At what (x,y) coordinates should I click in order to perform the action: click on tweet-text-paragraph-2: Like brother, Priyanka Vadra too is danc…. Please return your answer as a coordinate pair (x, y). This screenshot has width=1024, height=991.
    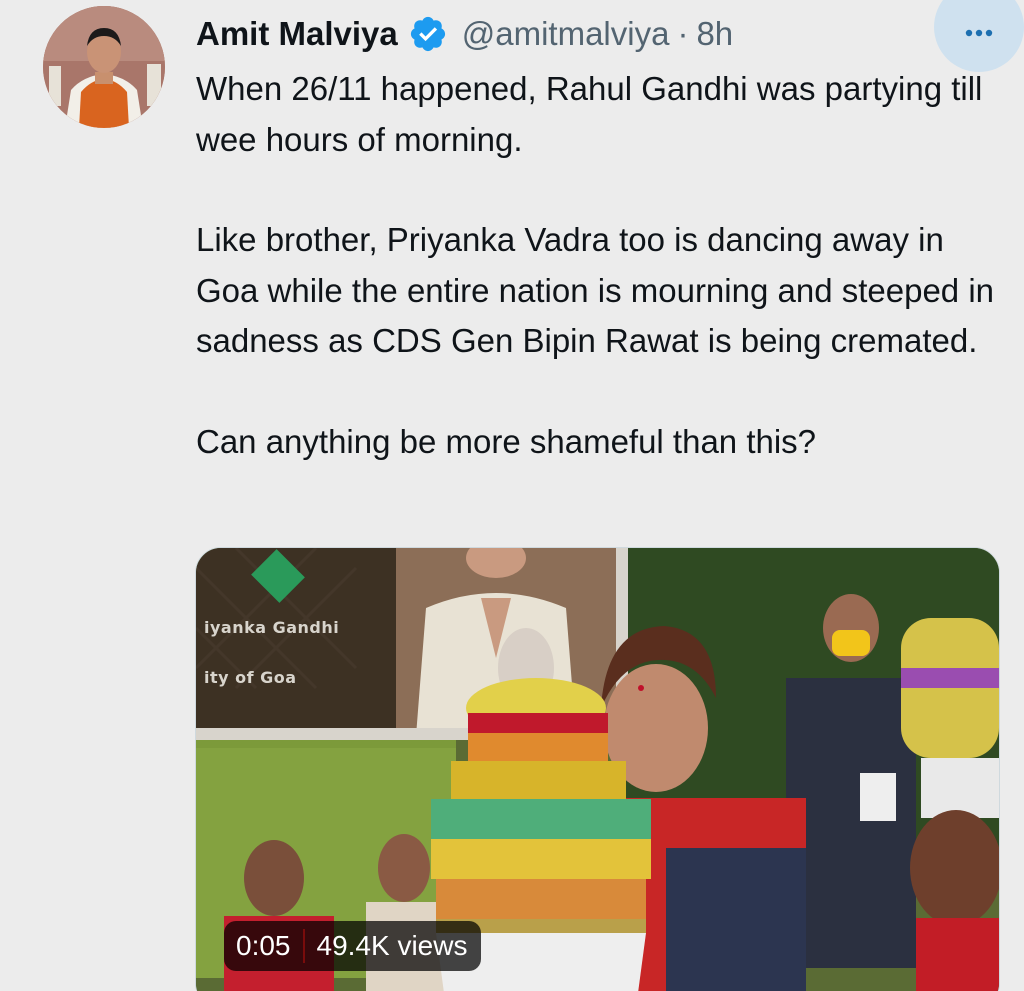
    Looking at the image, I should click on (595, 290).